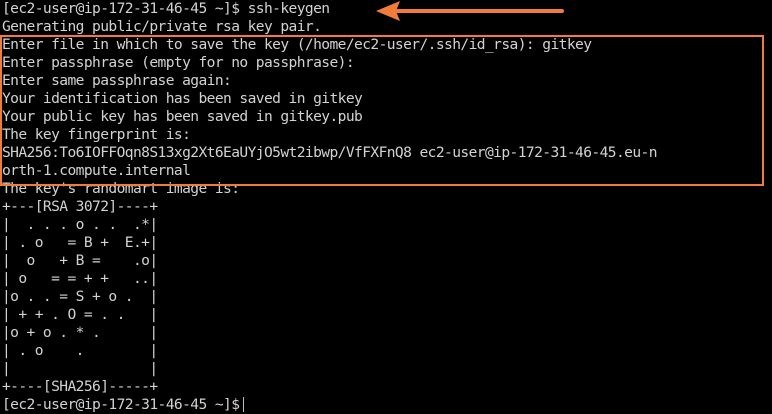  What do you see at coordinates (80, 314) in the screenshot?
I see `randomart-line: | + + . O = . . |` at bounding box center [80, 314].